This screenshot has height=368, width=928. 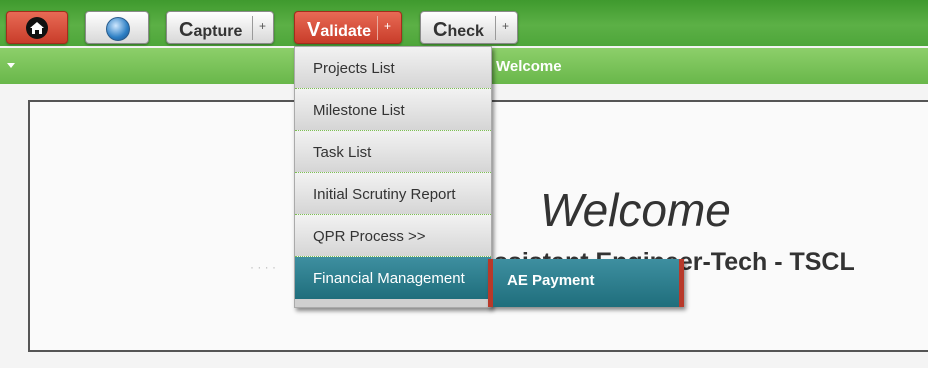 What do you see at coordinates (393, 68) in the screenshot?
I see `menu-item-projects-list: Projects List` at bounding box center [393, 68].